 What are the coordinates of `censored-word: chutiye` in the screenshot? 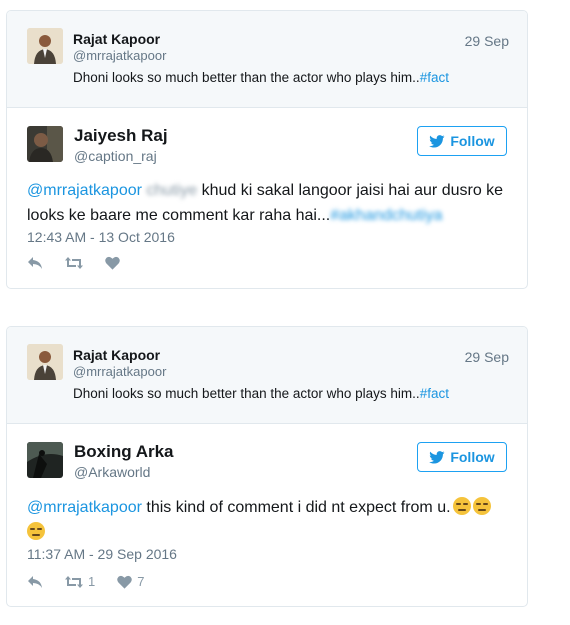 It's located at (172, 190).